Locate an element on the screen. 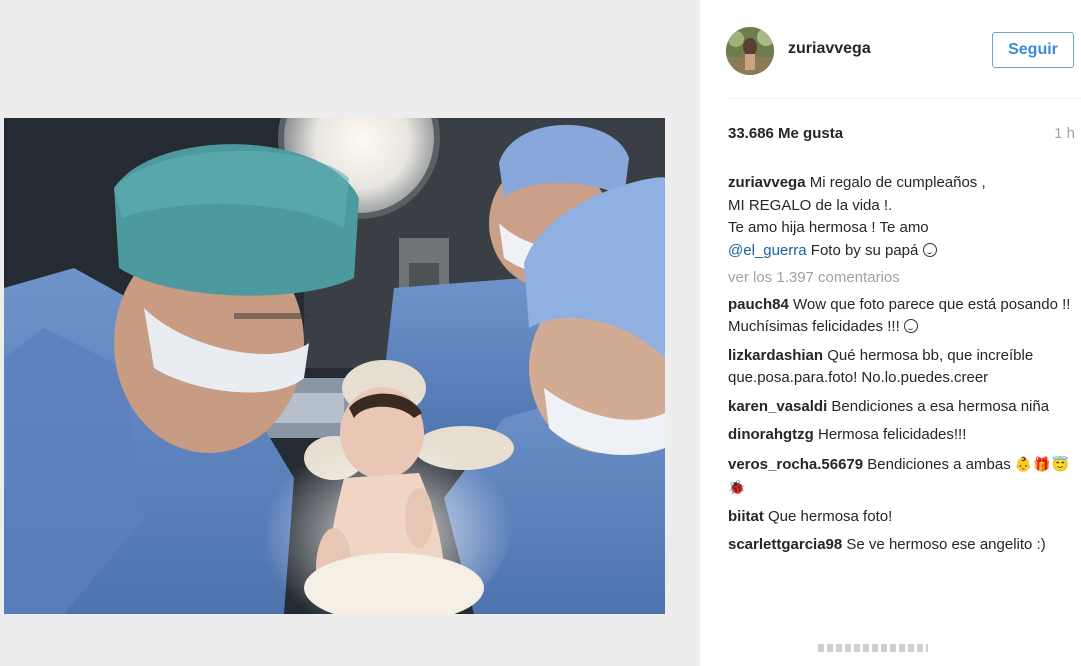 The height and width of the screenshot is (666, 1081). post-time: 1 h is located at coordinates (1064, 133).